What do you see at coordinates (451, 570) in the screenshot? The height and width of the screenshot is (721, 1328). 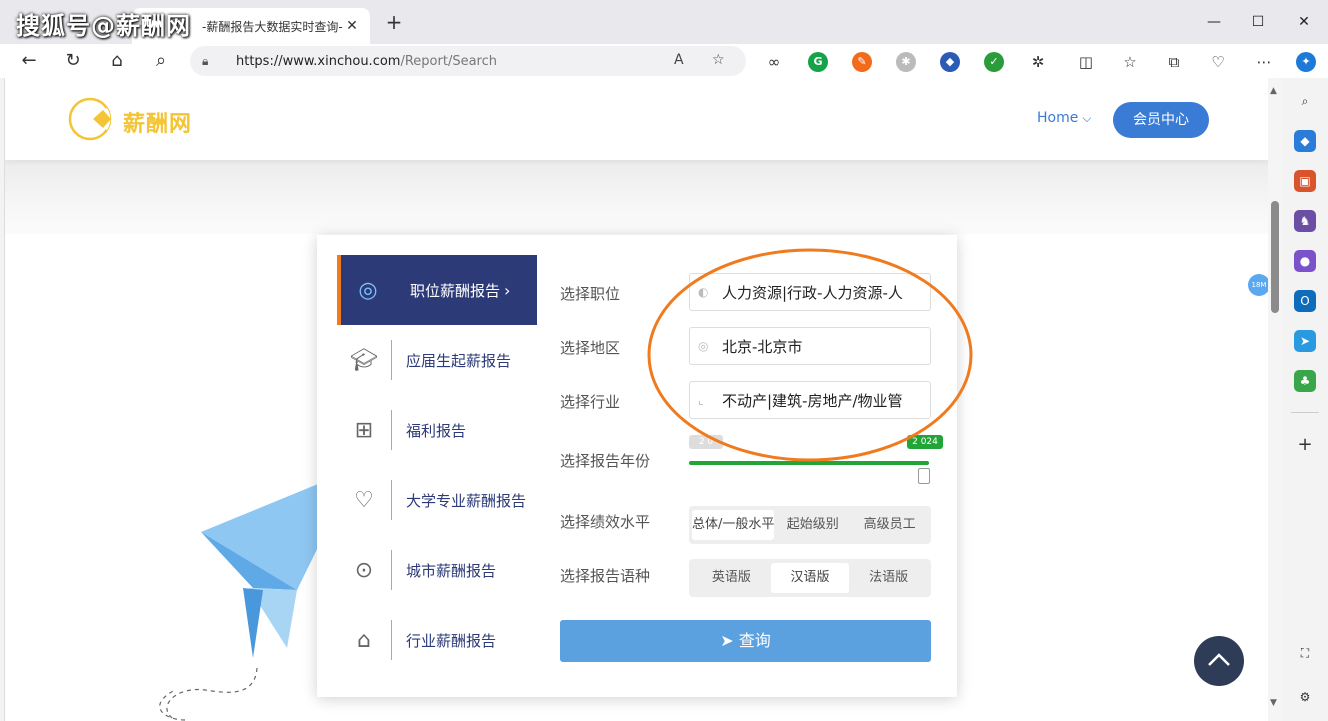 I see `menu-item-label: 城市薪酬报告` at bounding box center [451, 570].